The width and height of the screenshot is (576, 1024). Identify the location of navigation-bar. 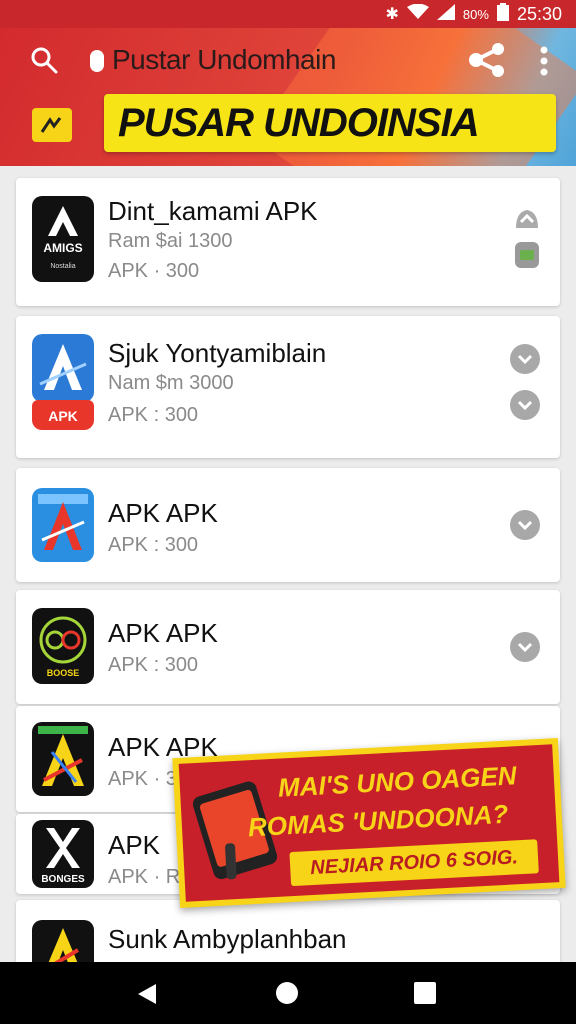
(288, 993).